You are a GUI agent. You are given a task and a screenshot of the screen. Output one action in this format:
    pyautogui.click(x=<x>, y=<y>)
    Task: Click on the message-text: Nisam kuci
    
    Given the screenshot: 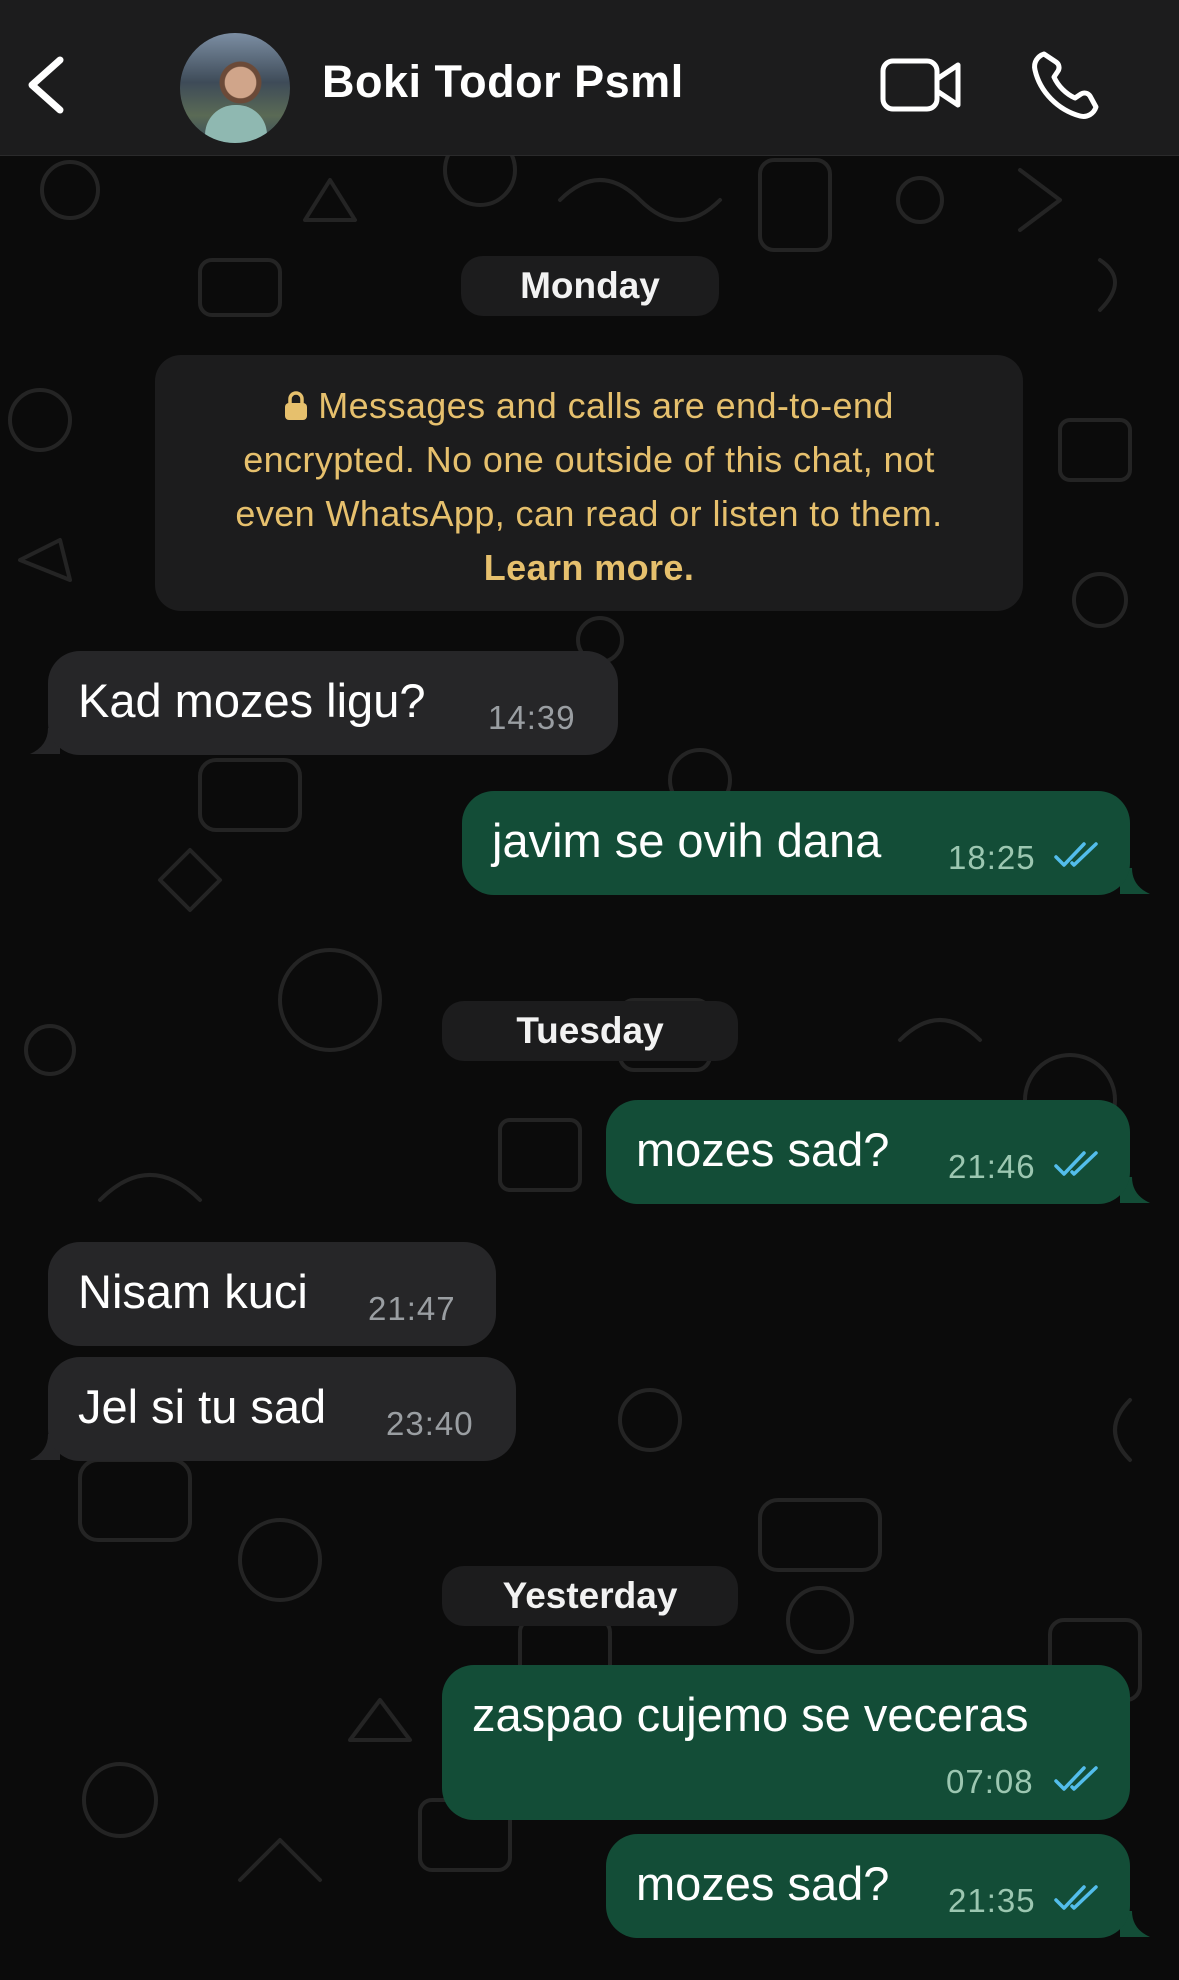 What is the action you would take?
    pyautogui.click(x=193, y=1291)
    